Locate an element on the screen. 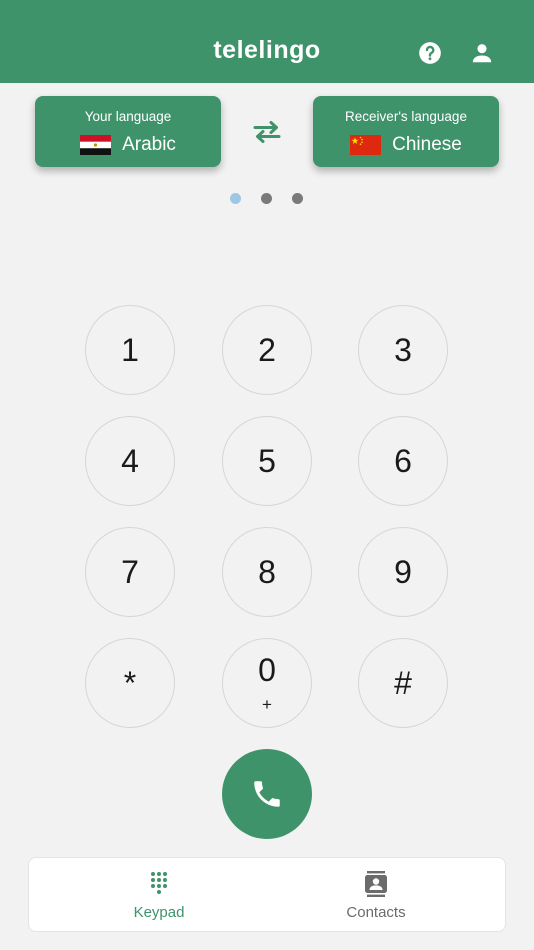  receiver-language-caption: Receiver's language is located at coordinates (406, 116).